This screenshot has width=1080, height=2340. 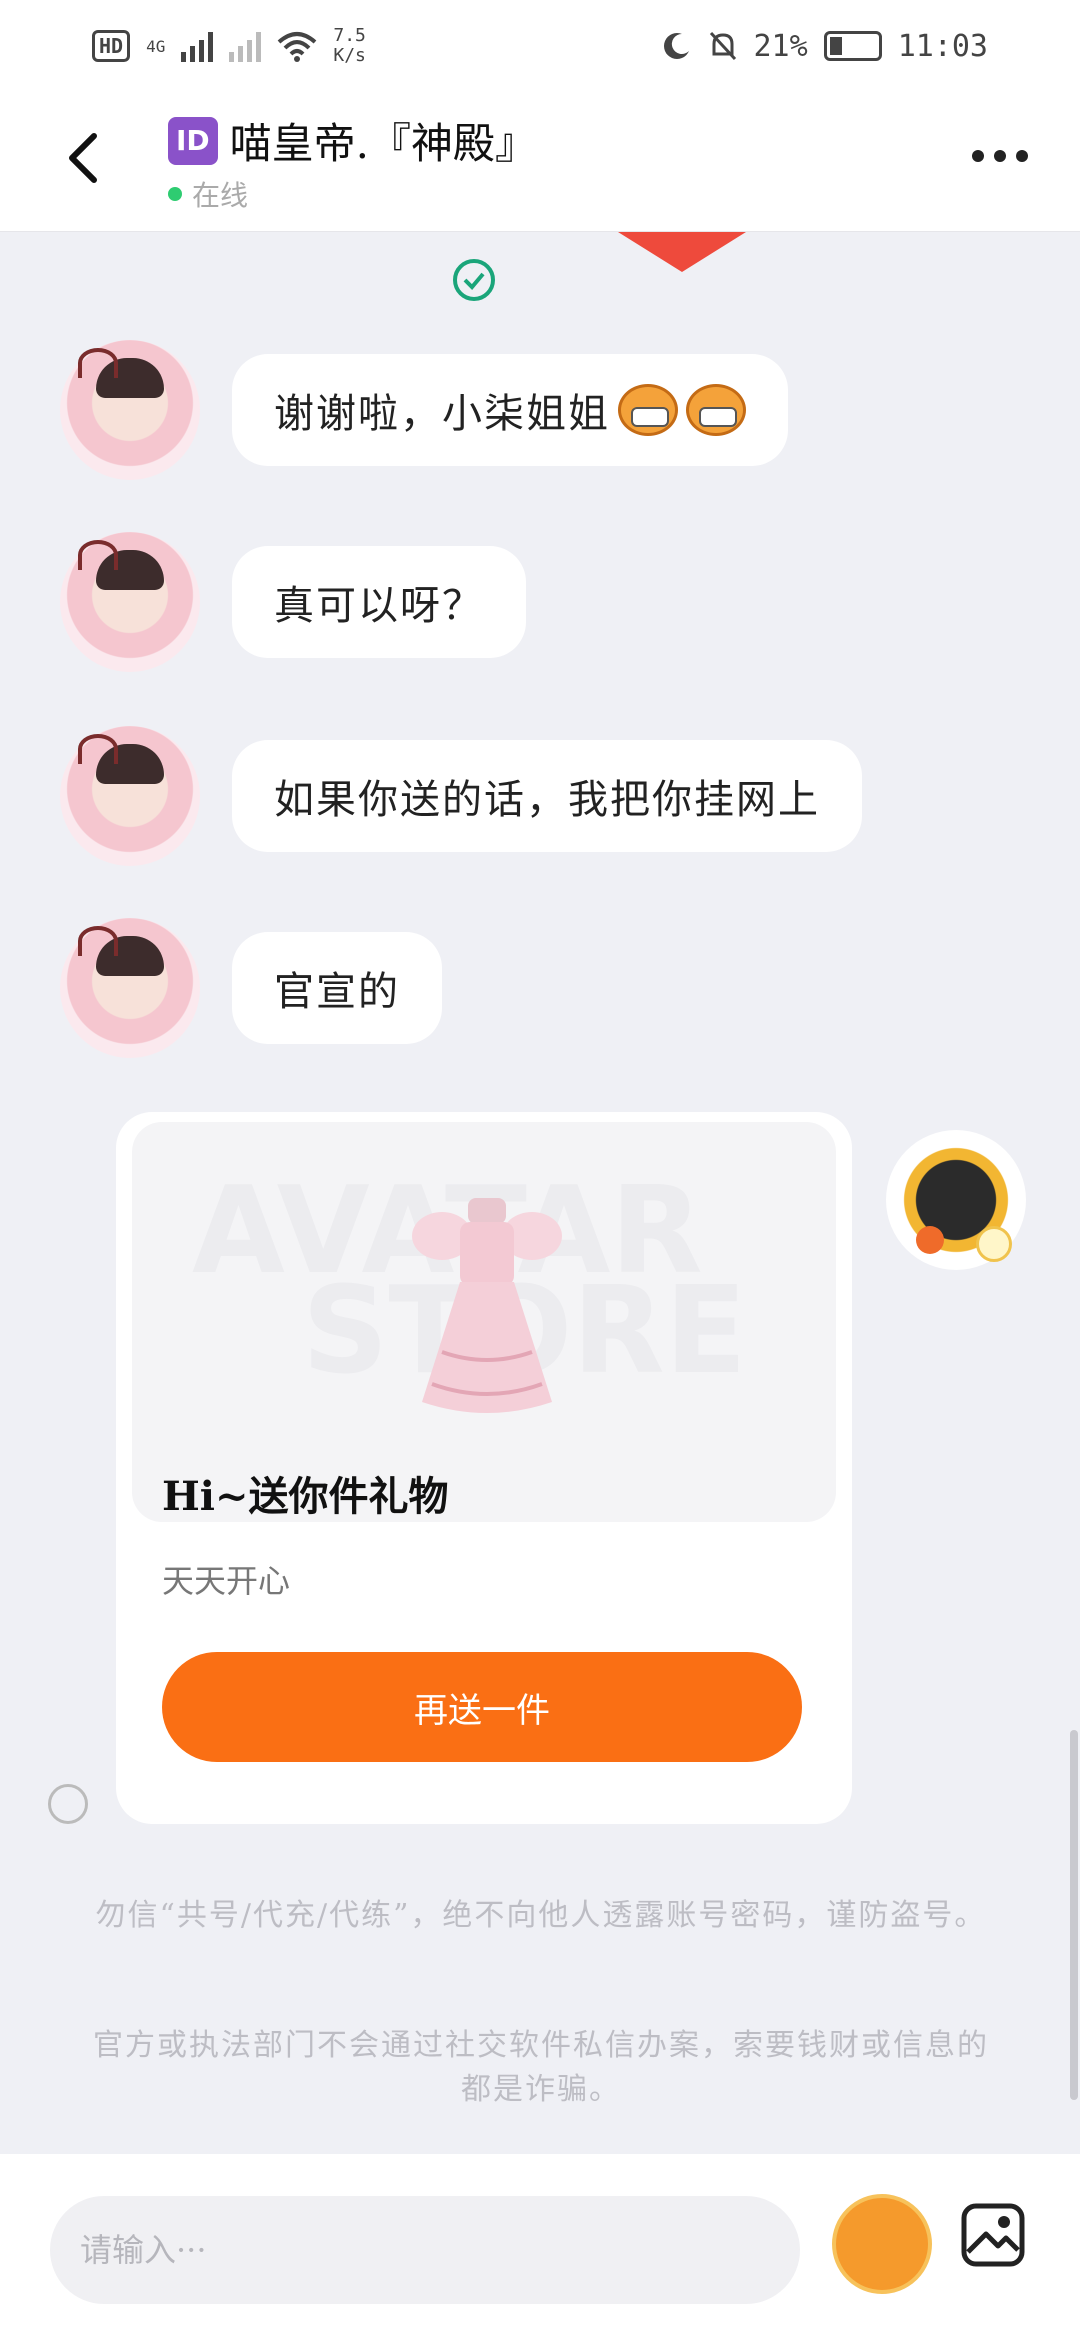 I want to click on send-again-button: 再送一件, so click(x=482, y=1707).